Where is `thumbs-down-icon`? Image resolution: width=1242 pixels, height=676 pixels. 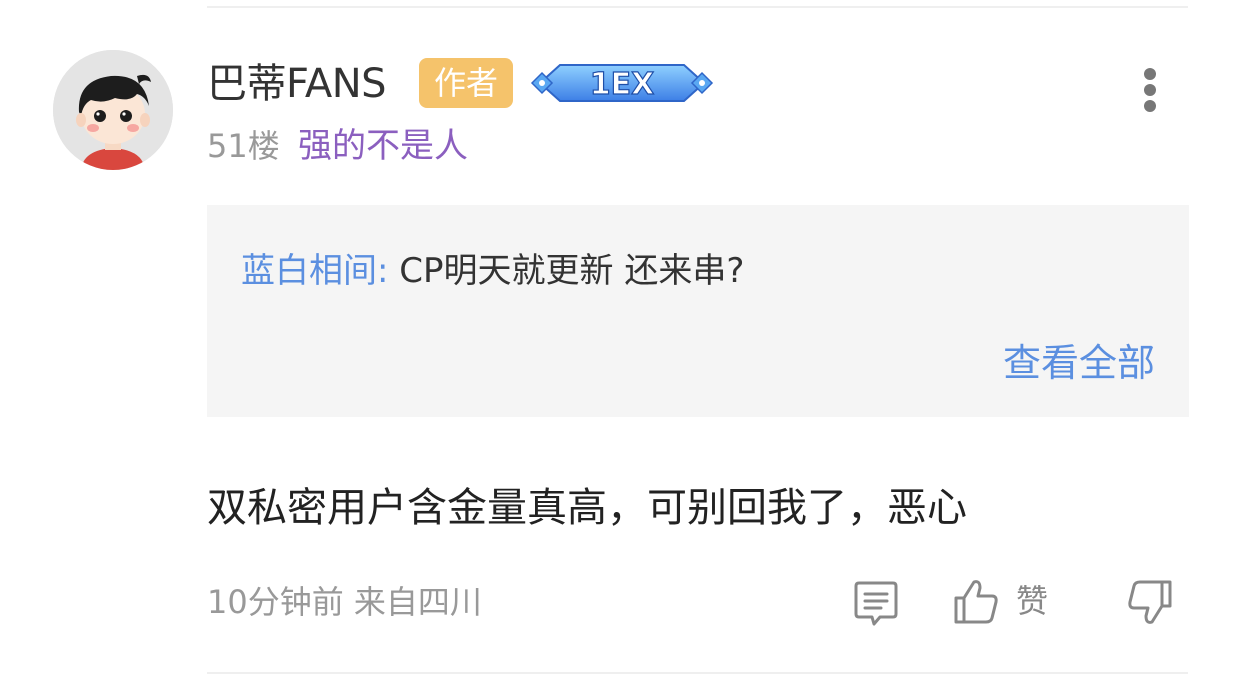
thumbs-down-icon is located at coordinates (1150, 602).